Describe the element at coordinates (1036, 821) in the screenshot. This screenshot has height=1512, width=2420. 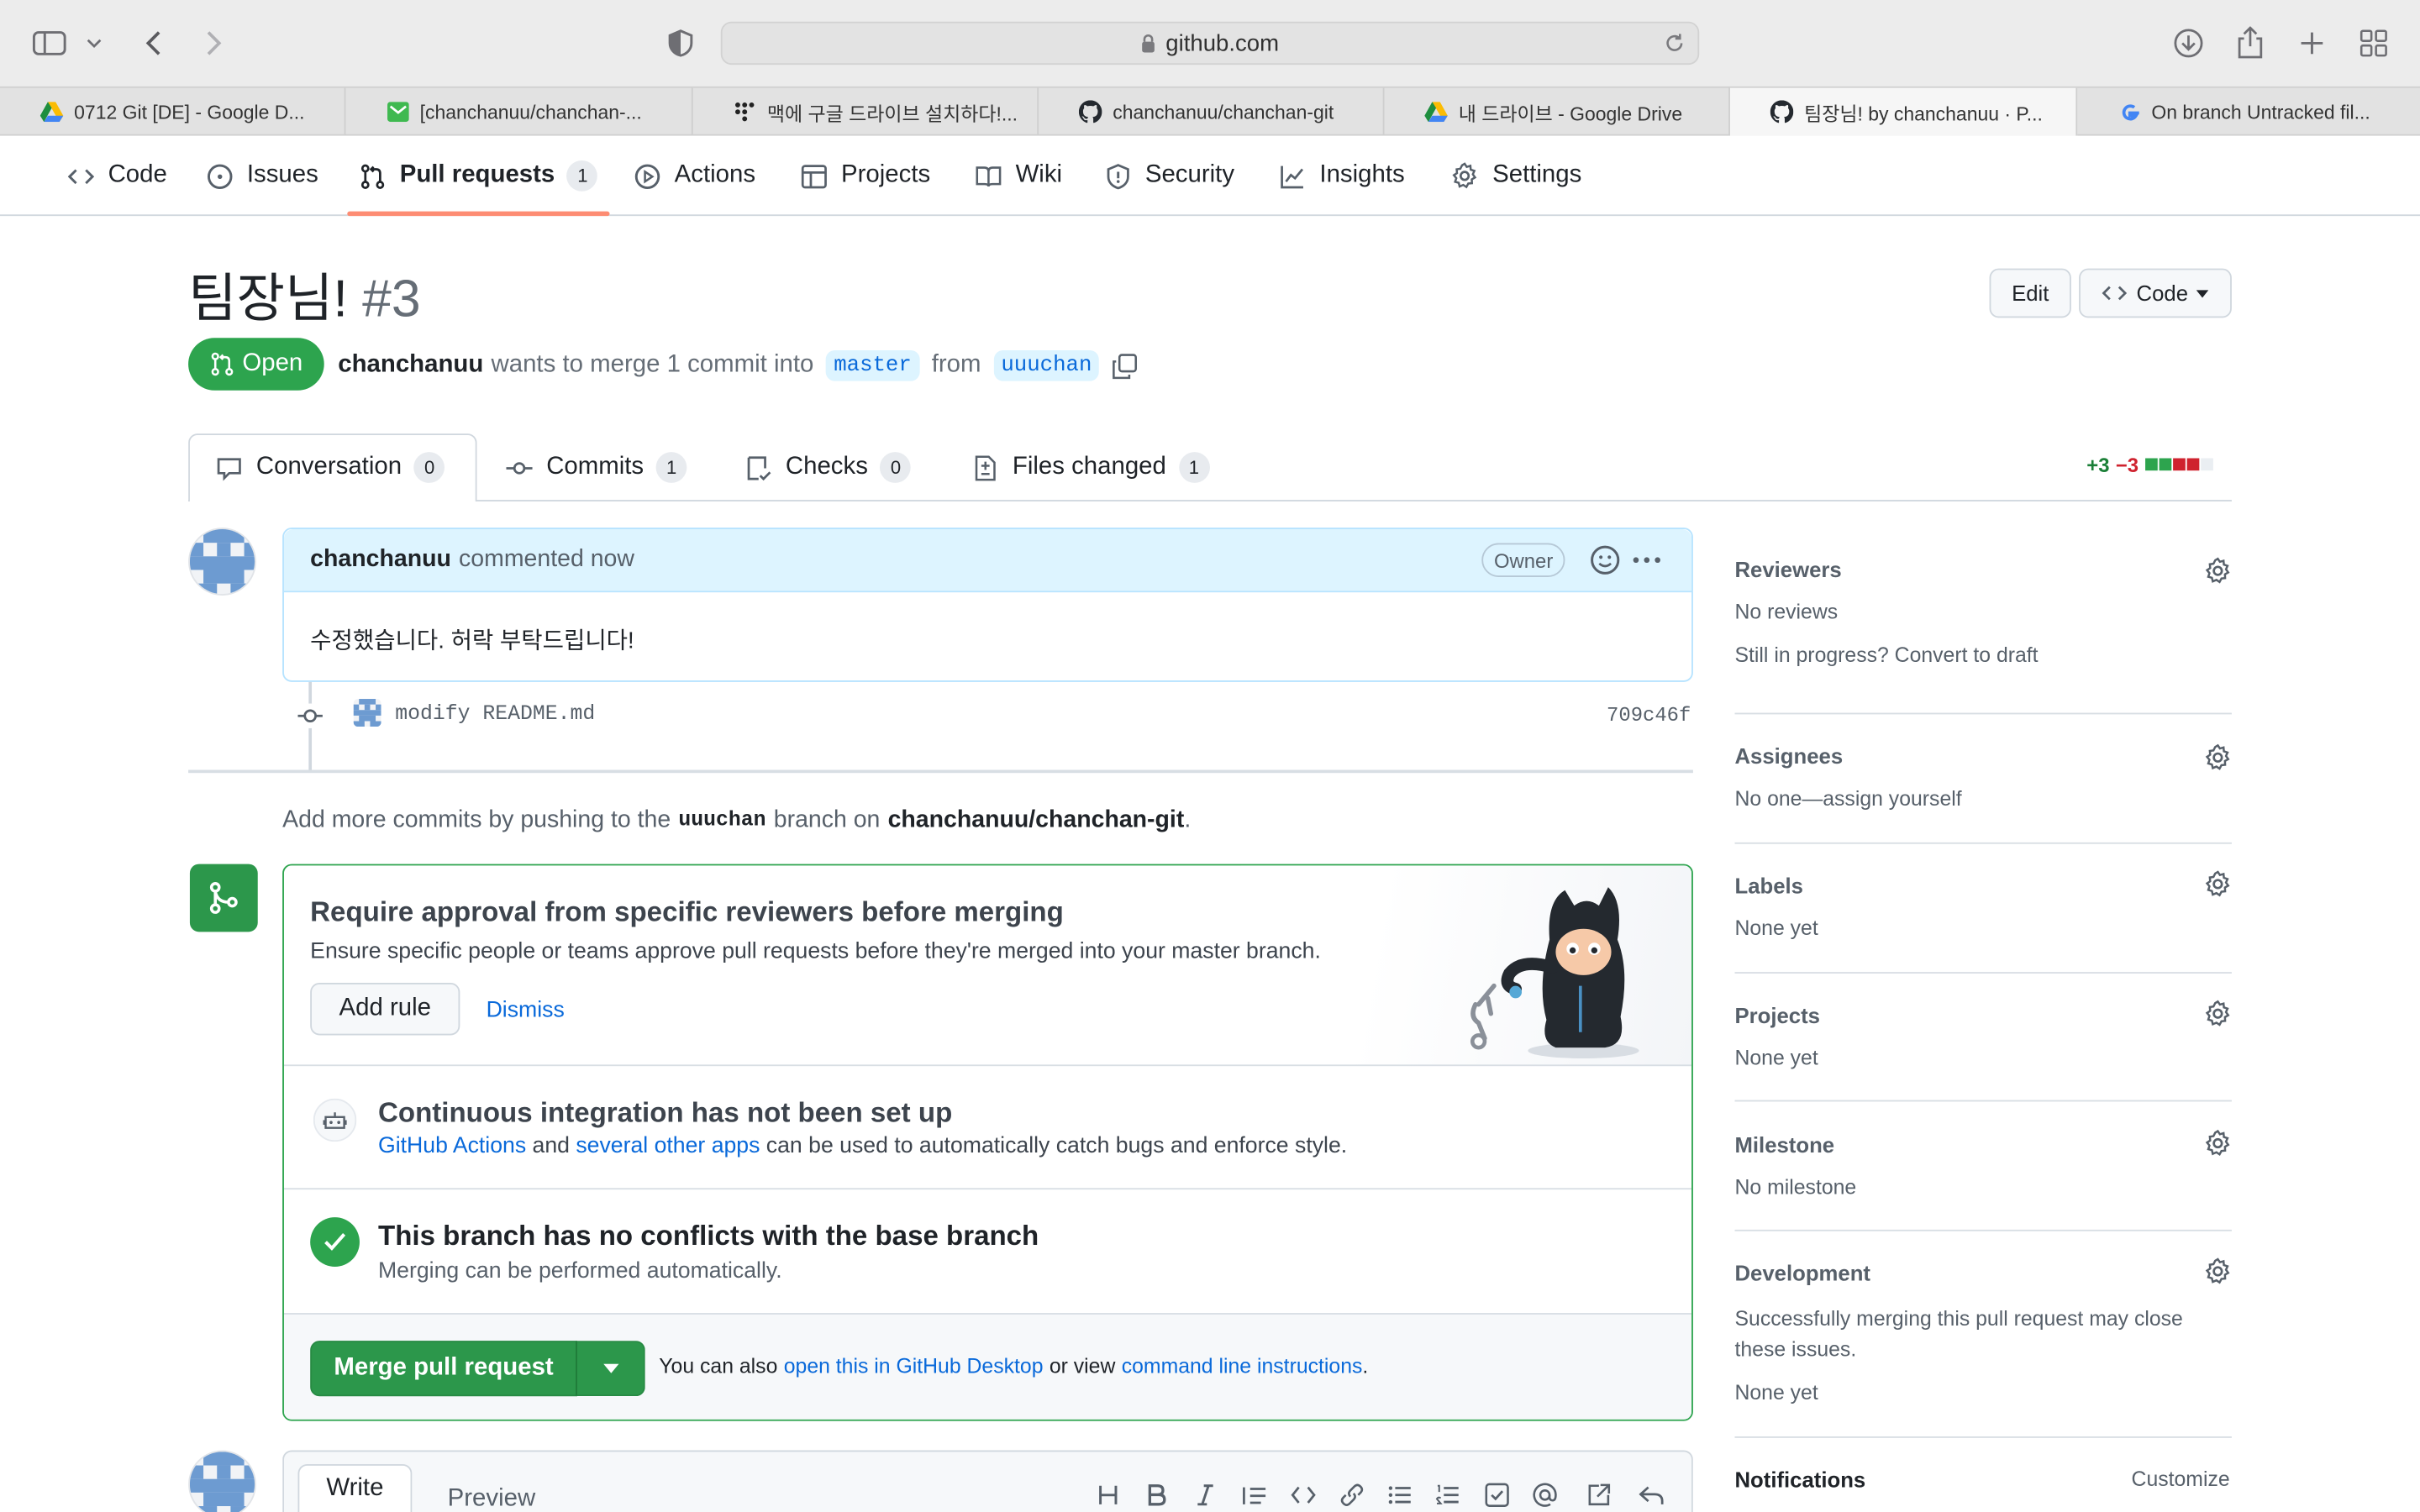
I see `repo-link: chanchanuu/chanchan-git` at that location.